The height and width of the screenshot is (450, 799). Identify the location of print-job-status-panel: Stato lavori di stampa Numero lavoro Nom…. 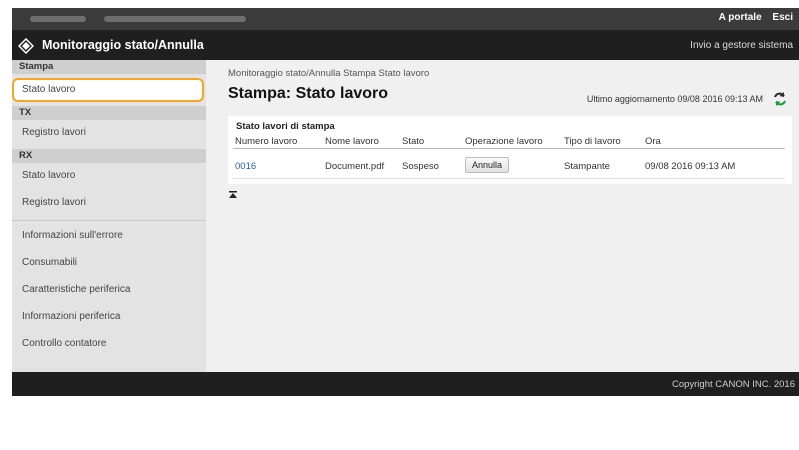
(510, 150).